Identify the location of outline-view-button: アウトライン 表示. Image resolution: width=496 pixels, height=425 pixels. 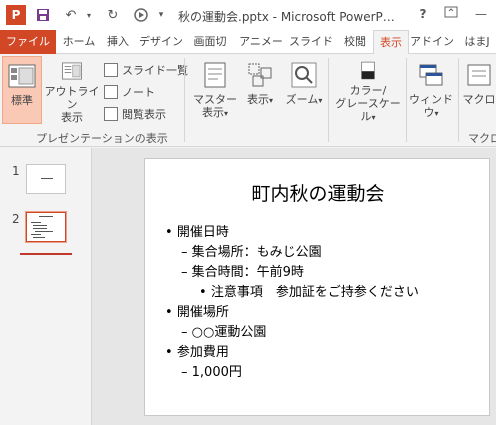
(72, 90).